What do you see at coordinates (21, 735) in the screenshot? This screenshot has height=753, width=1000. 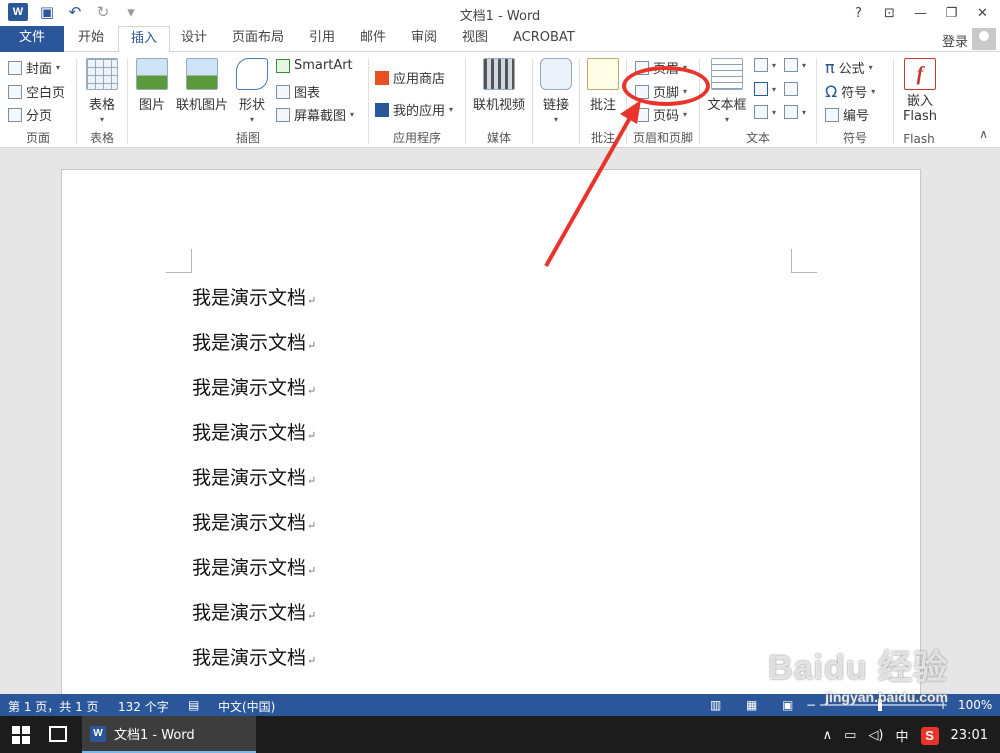 I see `windows-start-icon` at bounding box center [21, 735].